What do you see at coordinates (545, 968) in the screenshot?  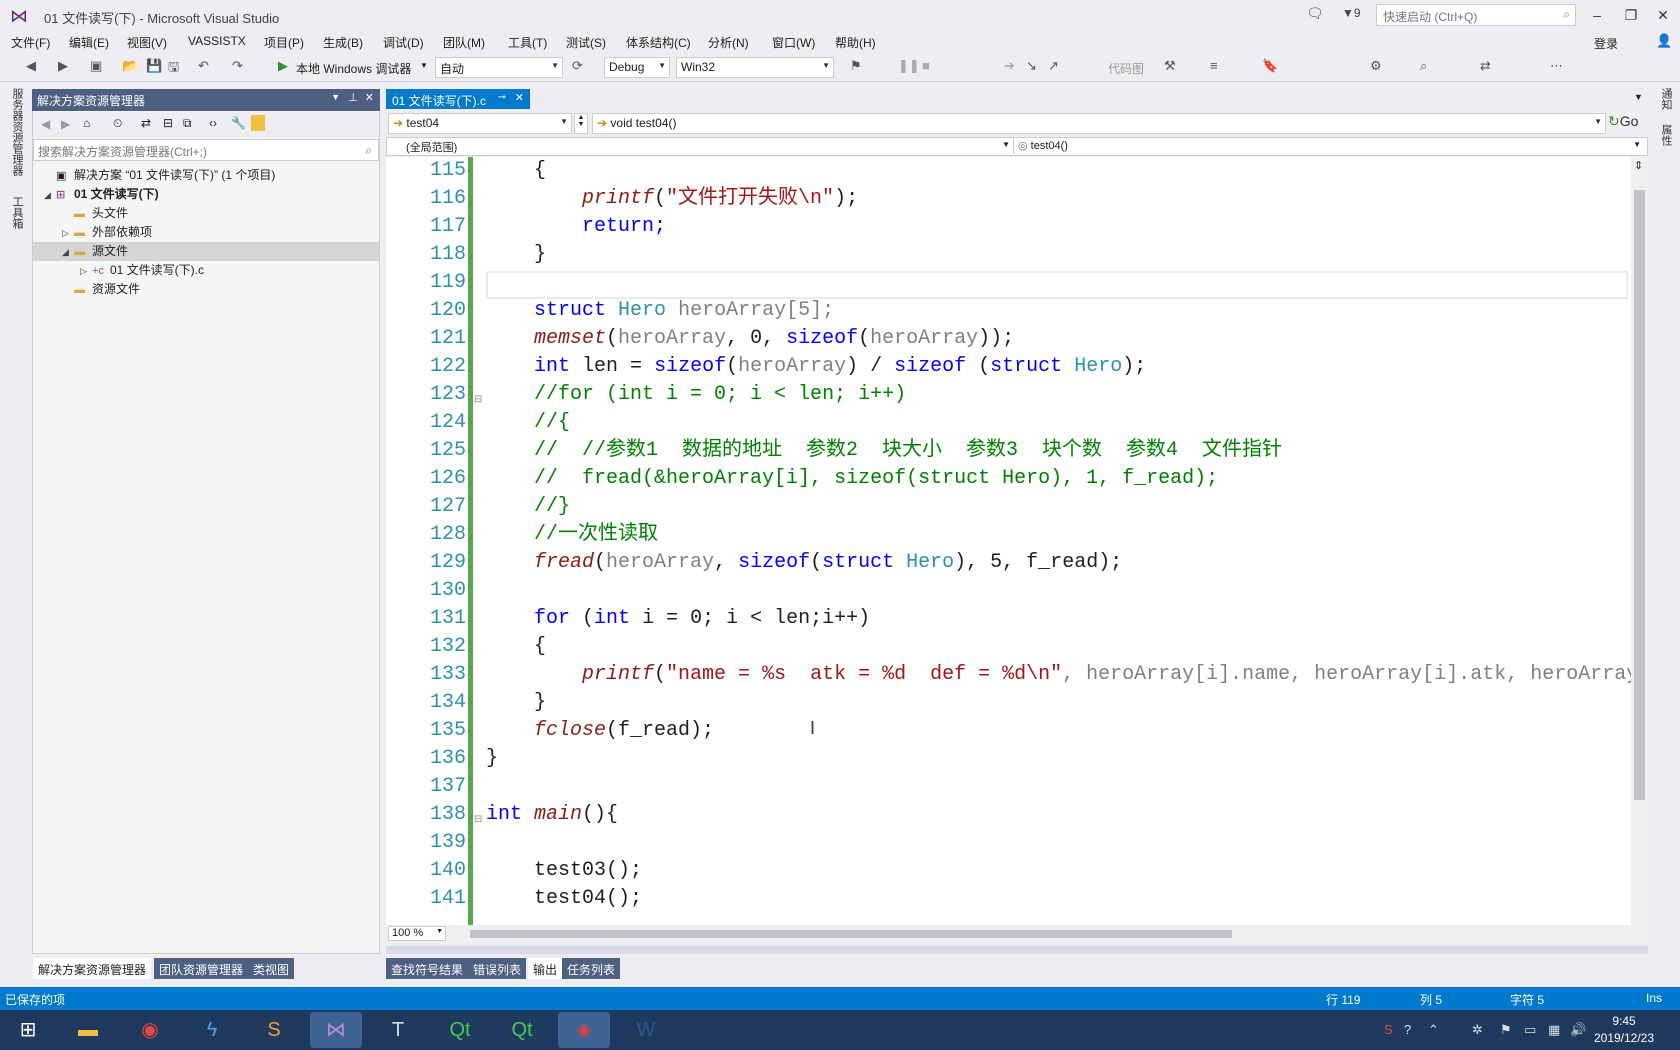 I see `tab-output: 输出` at bounding box center [545, 968].